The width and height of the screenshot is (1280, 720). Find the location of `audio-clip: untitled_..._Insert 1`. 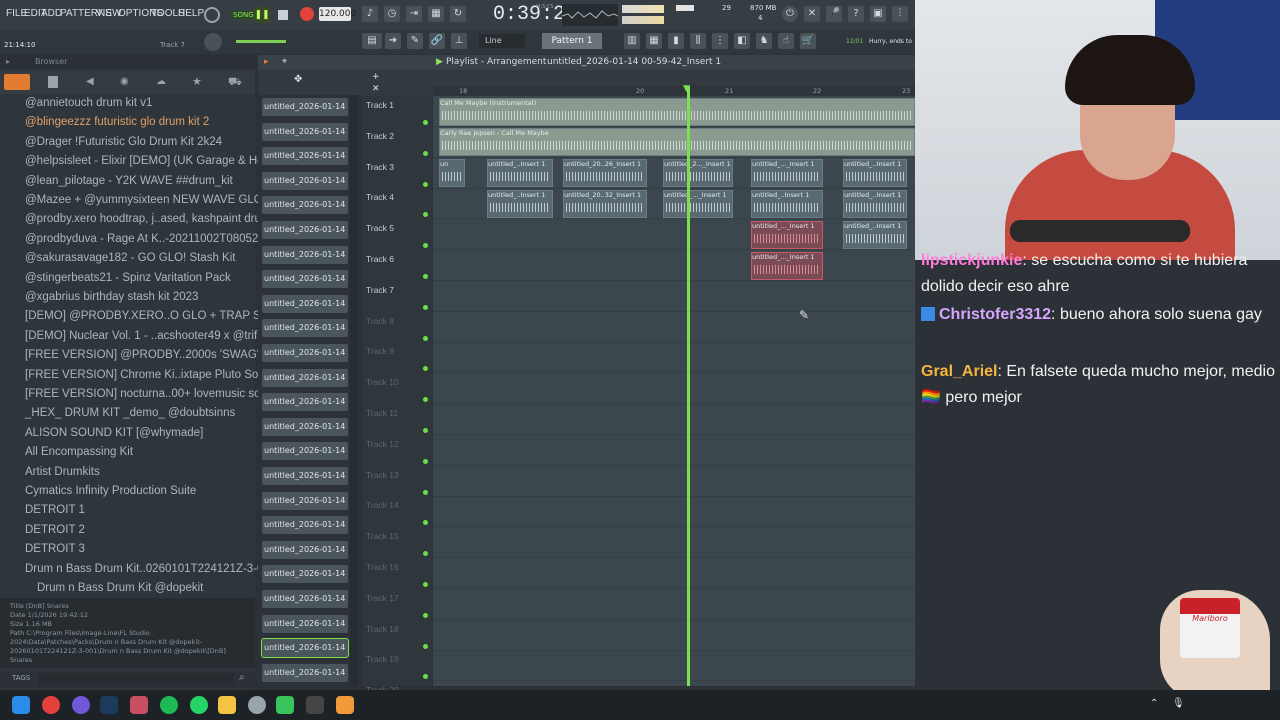

audio-clip: untitled_..._Insert 1 is located at coordinates (698, 204).